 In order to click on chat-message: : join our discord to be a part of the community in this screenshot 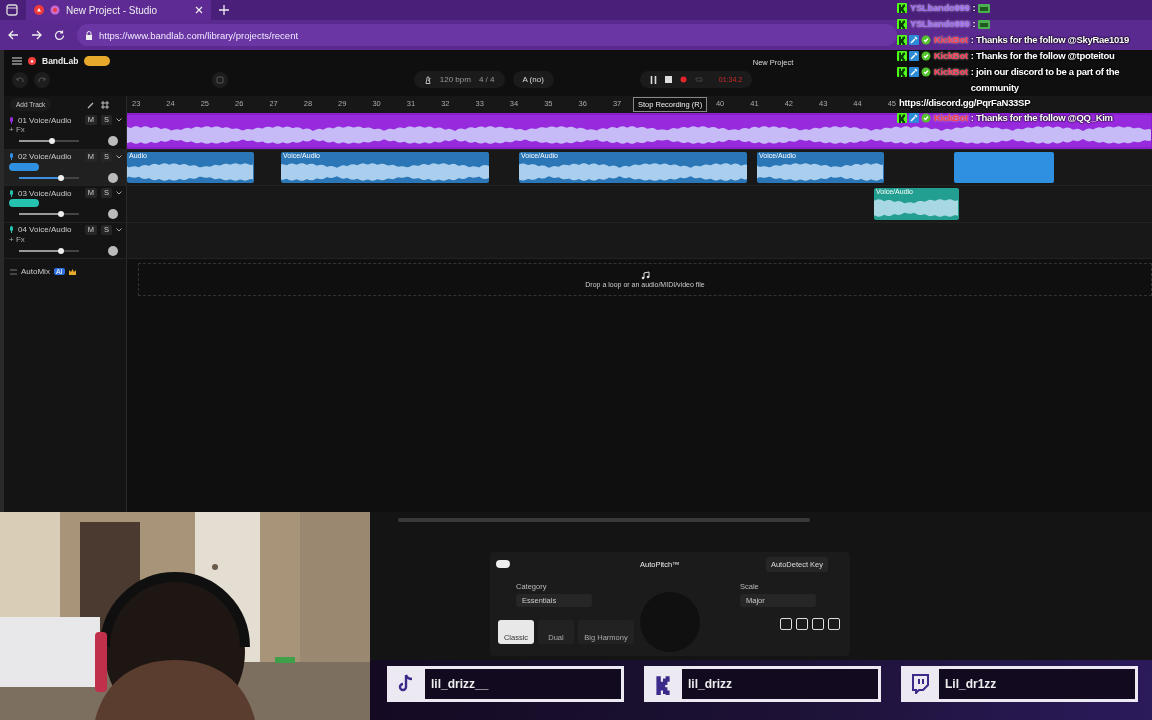, I will do `click(1045, 80)`.